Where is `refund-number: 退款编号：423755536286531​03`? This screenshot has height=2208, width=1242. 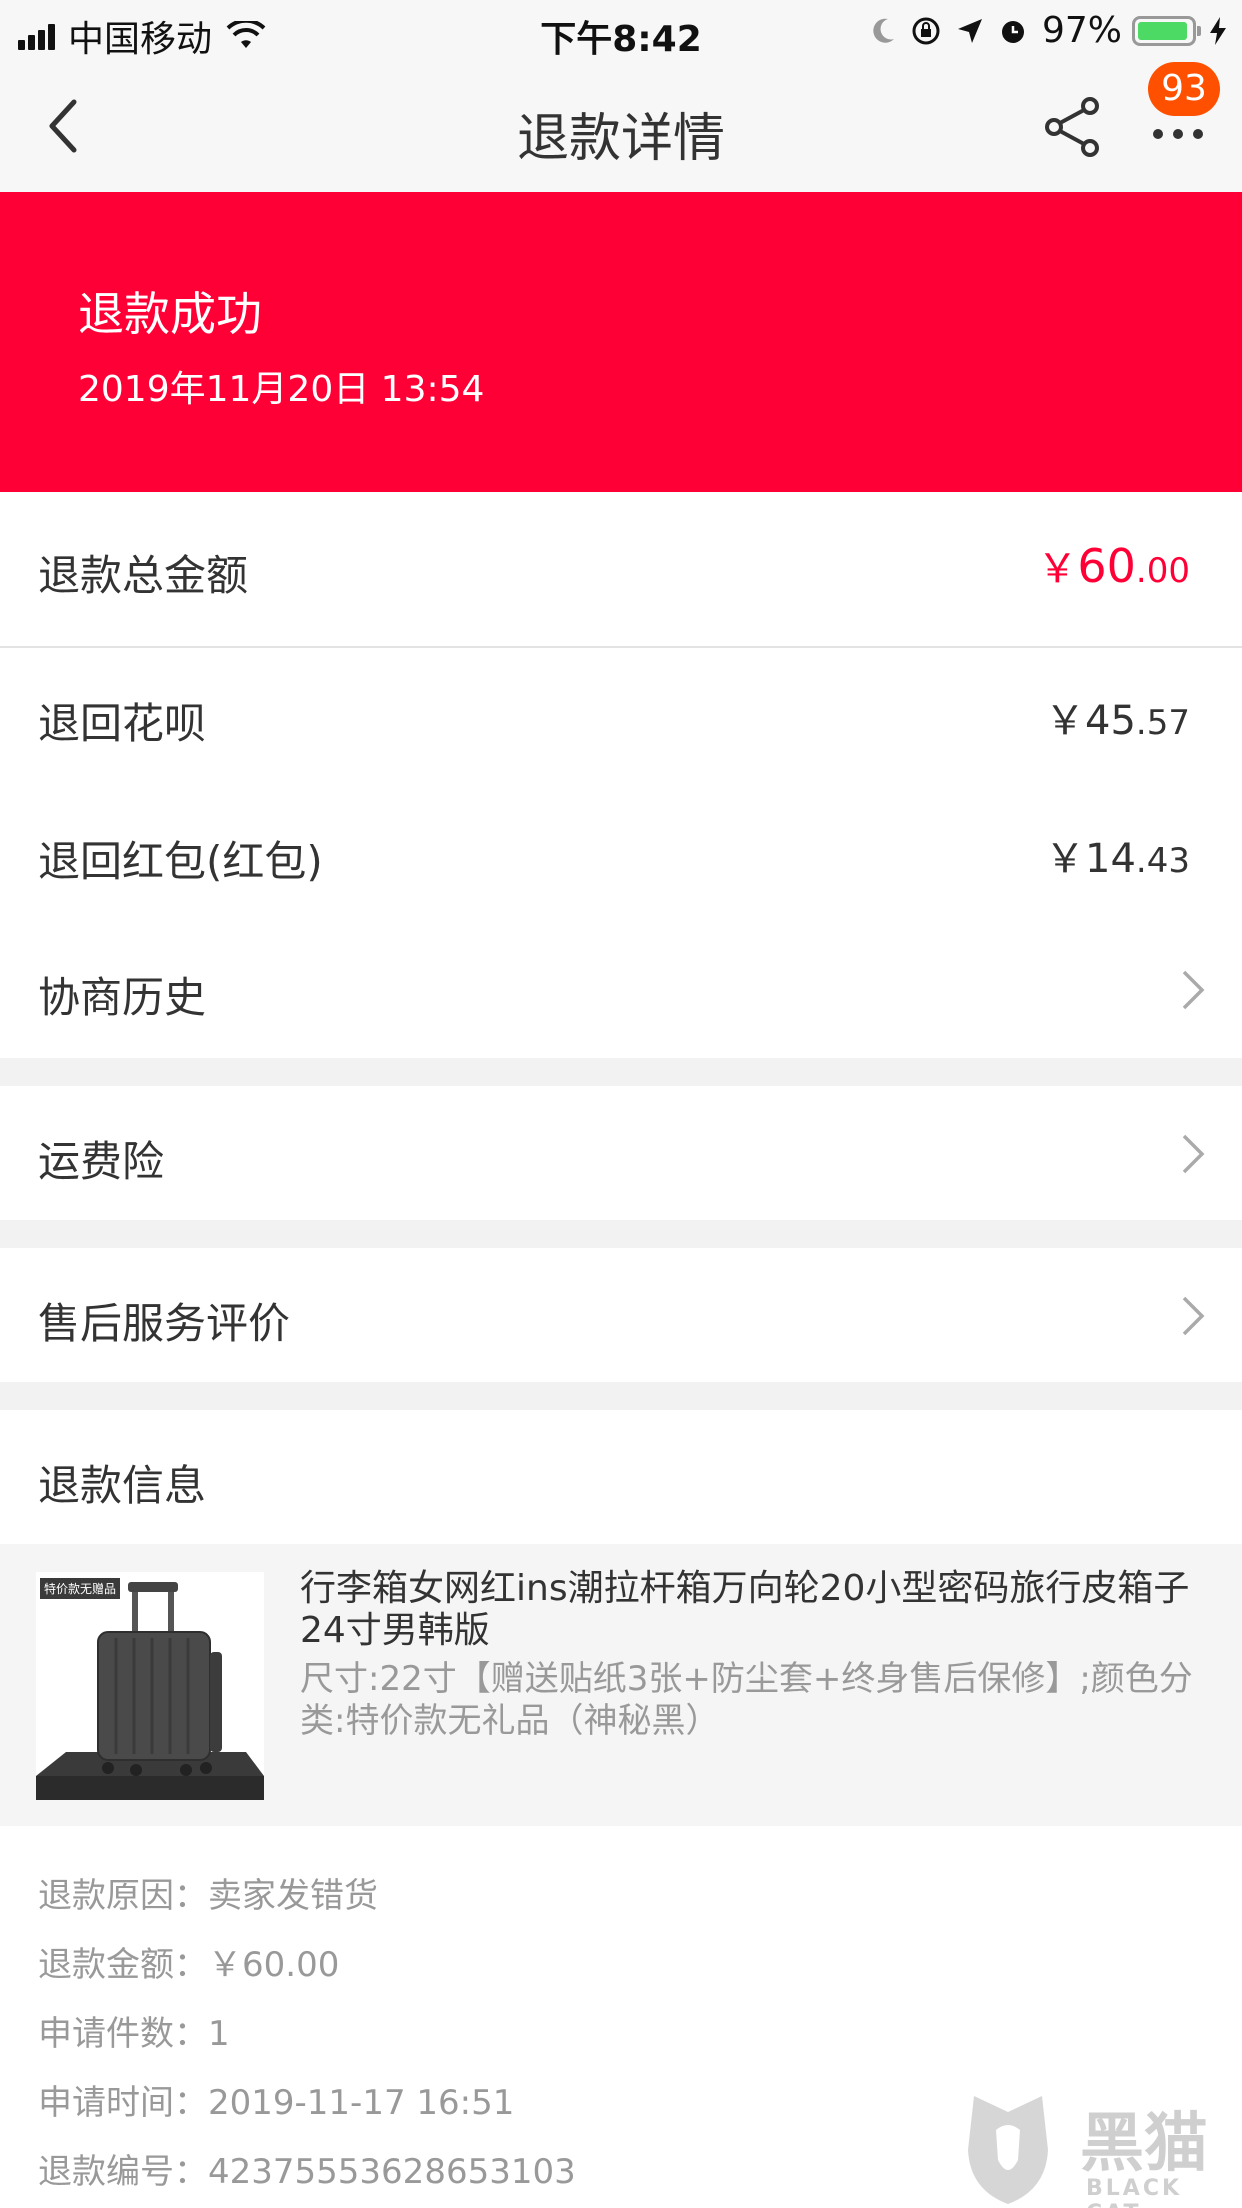
refund-number: 退款编号：423755536286531​03 is located at coordinates (307, 2168).